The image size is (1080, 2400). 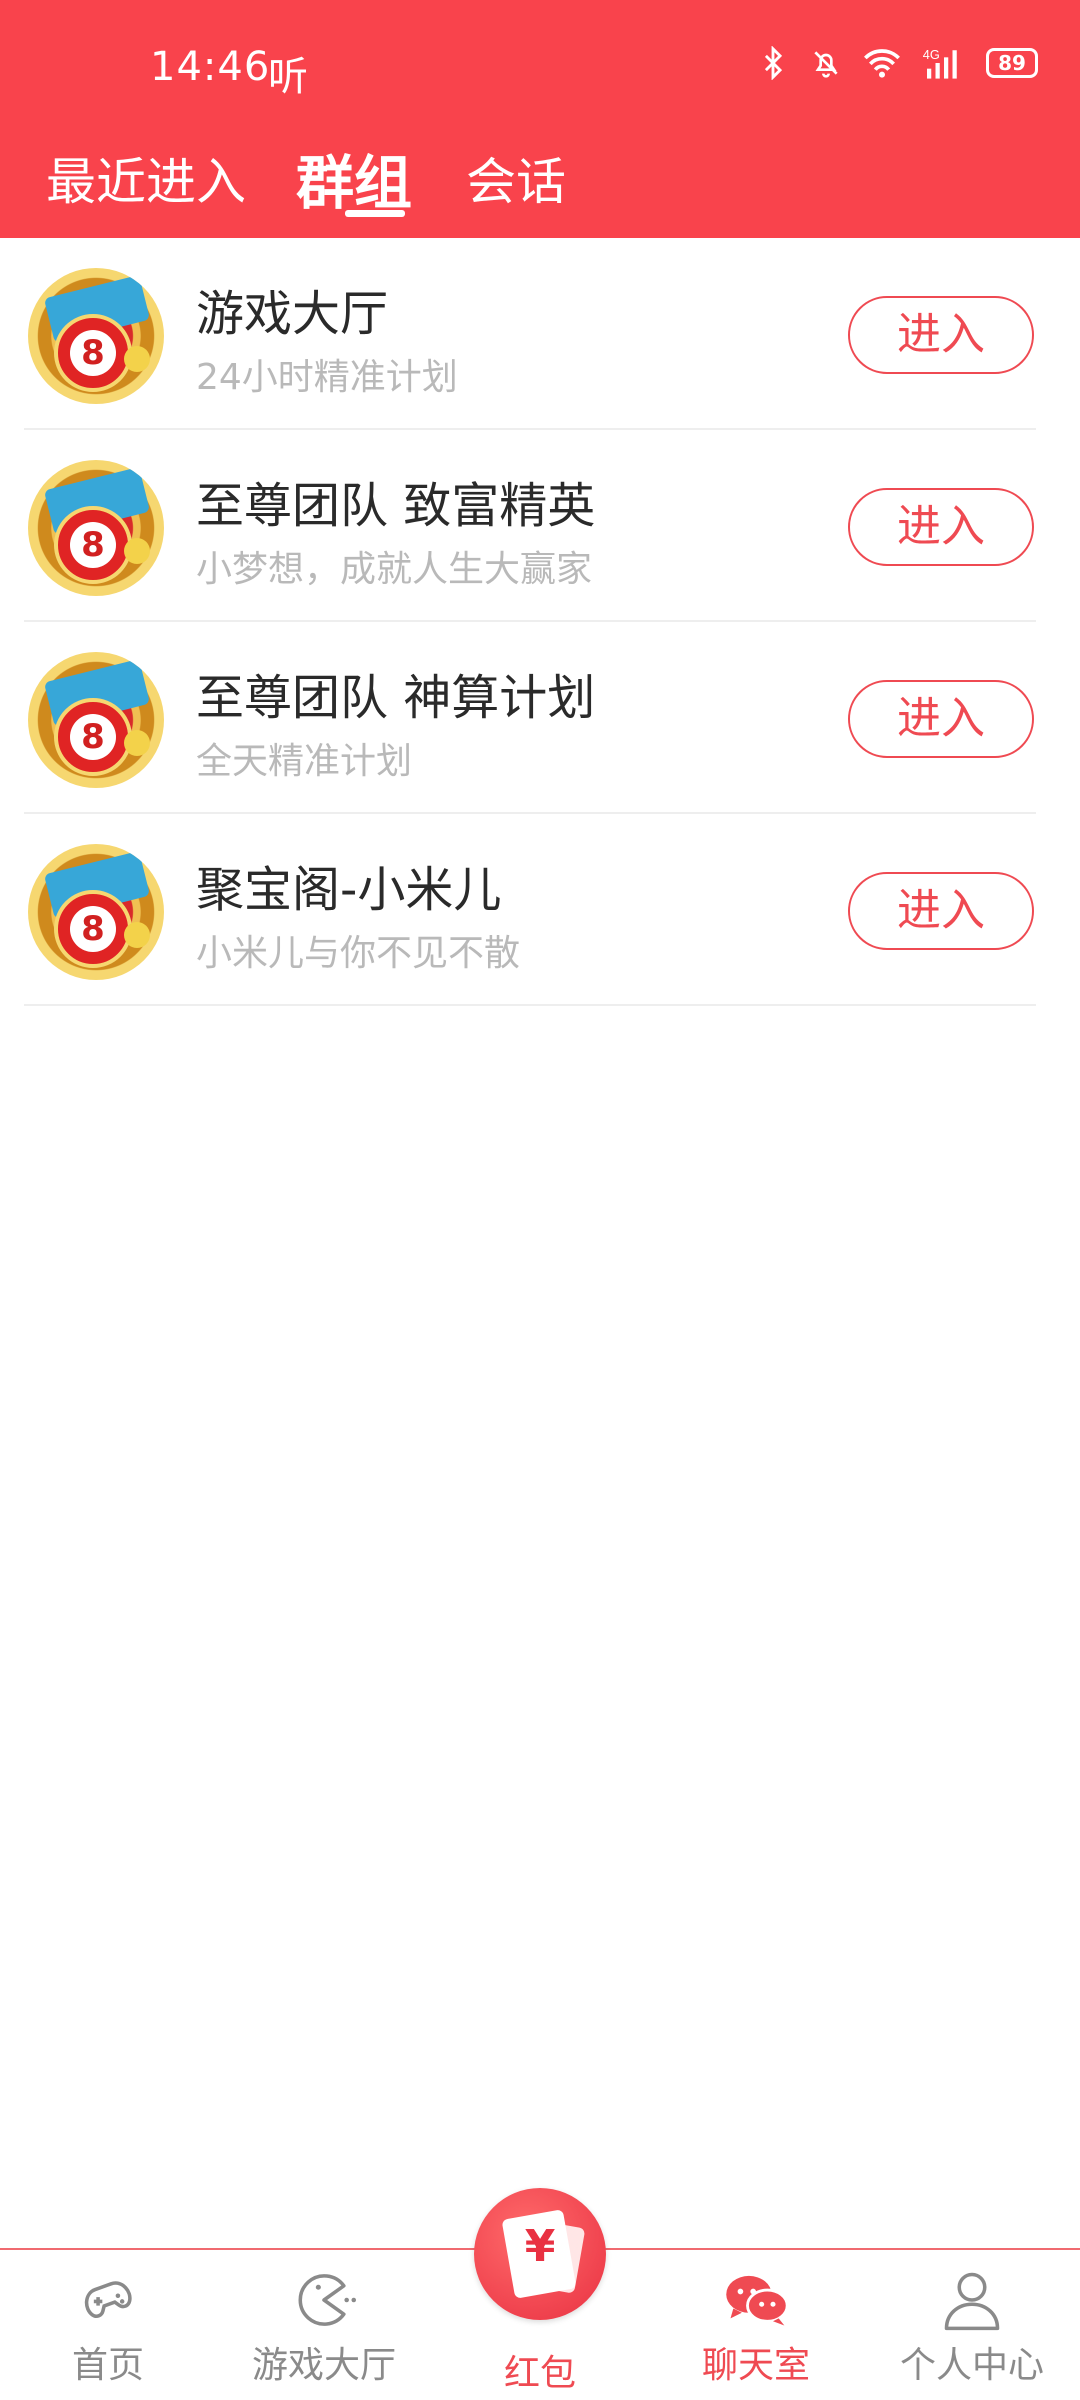 What do you see at coordinates (540, 334) in the screenshot?
I see `group-row: 8 游戏大厅 24小时精准计划 进入` at bounding box center [540, 334].